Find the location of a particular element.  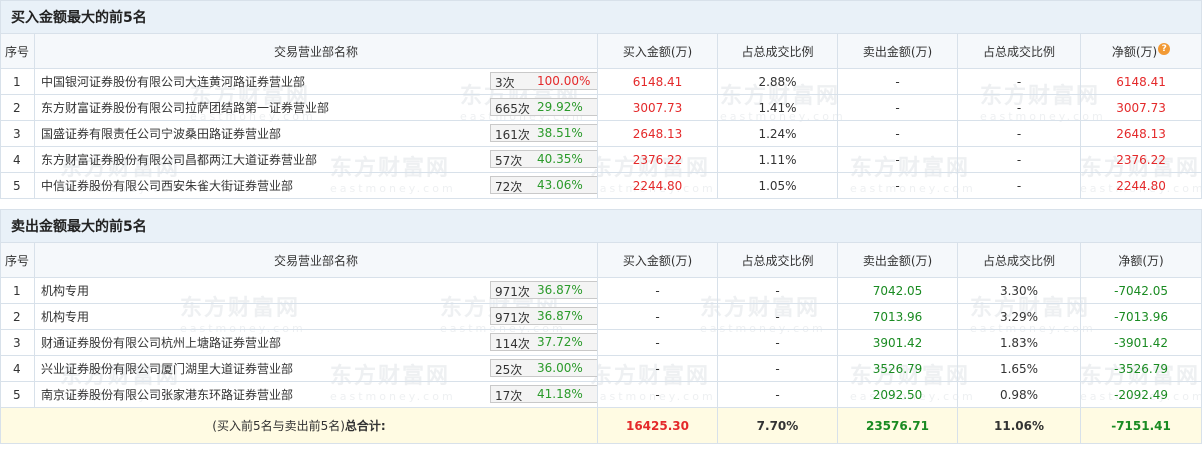

broker-name-link: 东方财富证券股份有限公司拉萨团结路第一证券营业部 is located at coordinates (185, 108).